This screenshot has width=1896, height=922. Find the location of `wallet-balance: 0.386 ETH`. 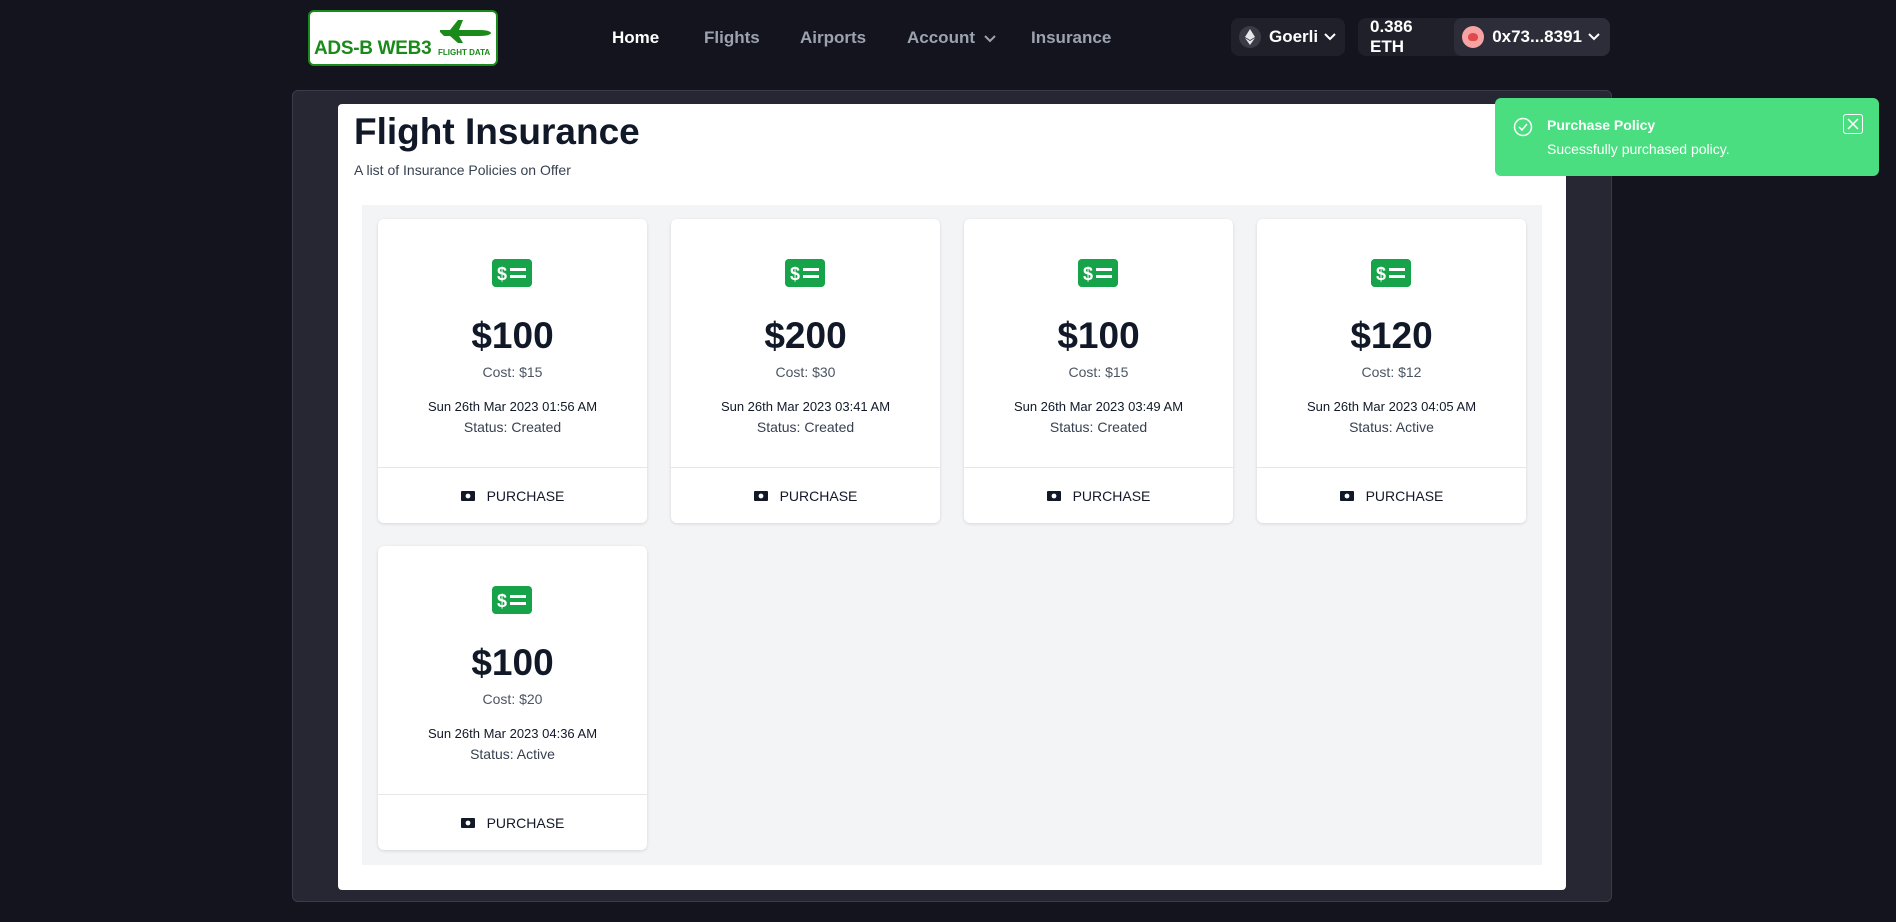

wallet-balance: 0.386 ETH is located at coordinates (1391, 36).